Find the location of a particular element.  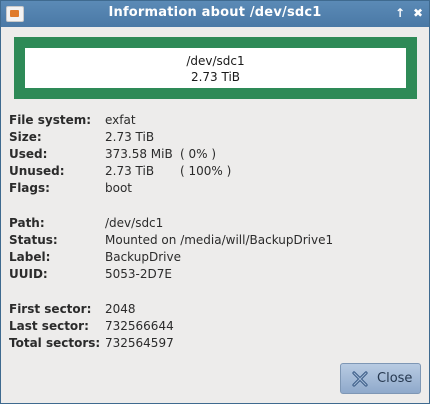

window-title: Information about /dev/sdc1 is located at coordinates (215, 12).